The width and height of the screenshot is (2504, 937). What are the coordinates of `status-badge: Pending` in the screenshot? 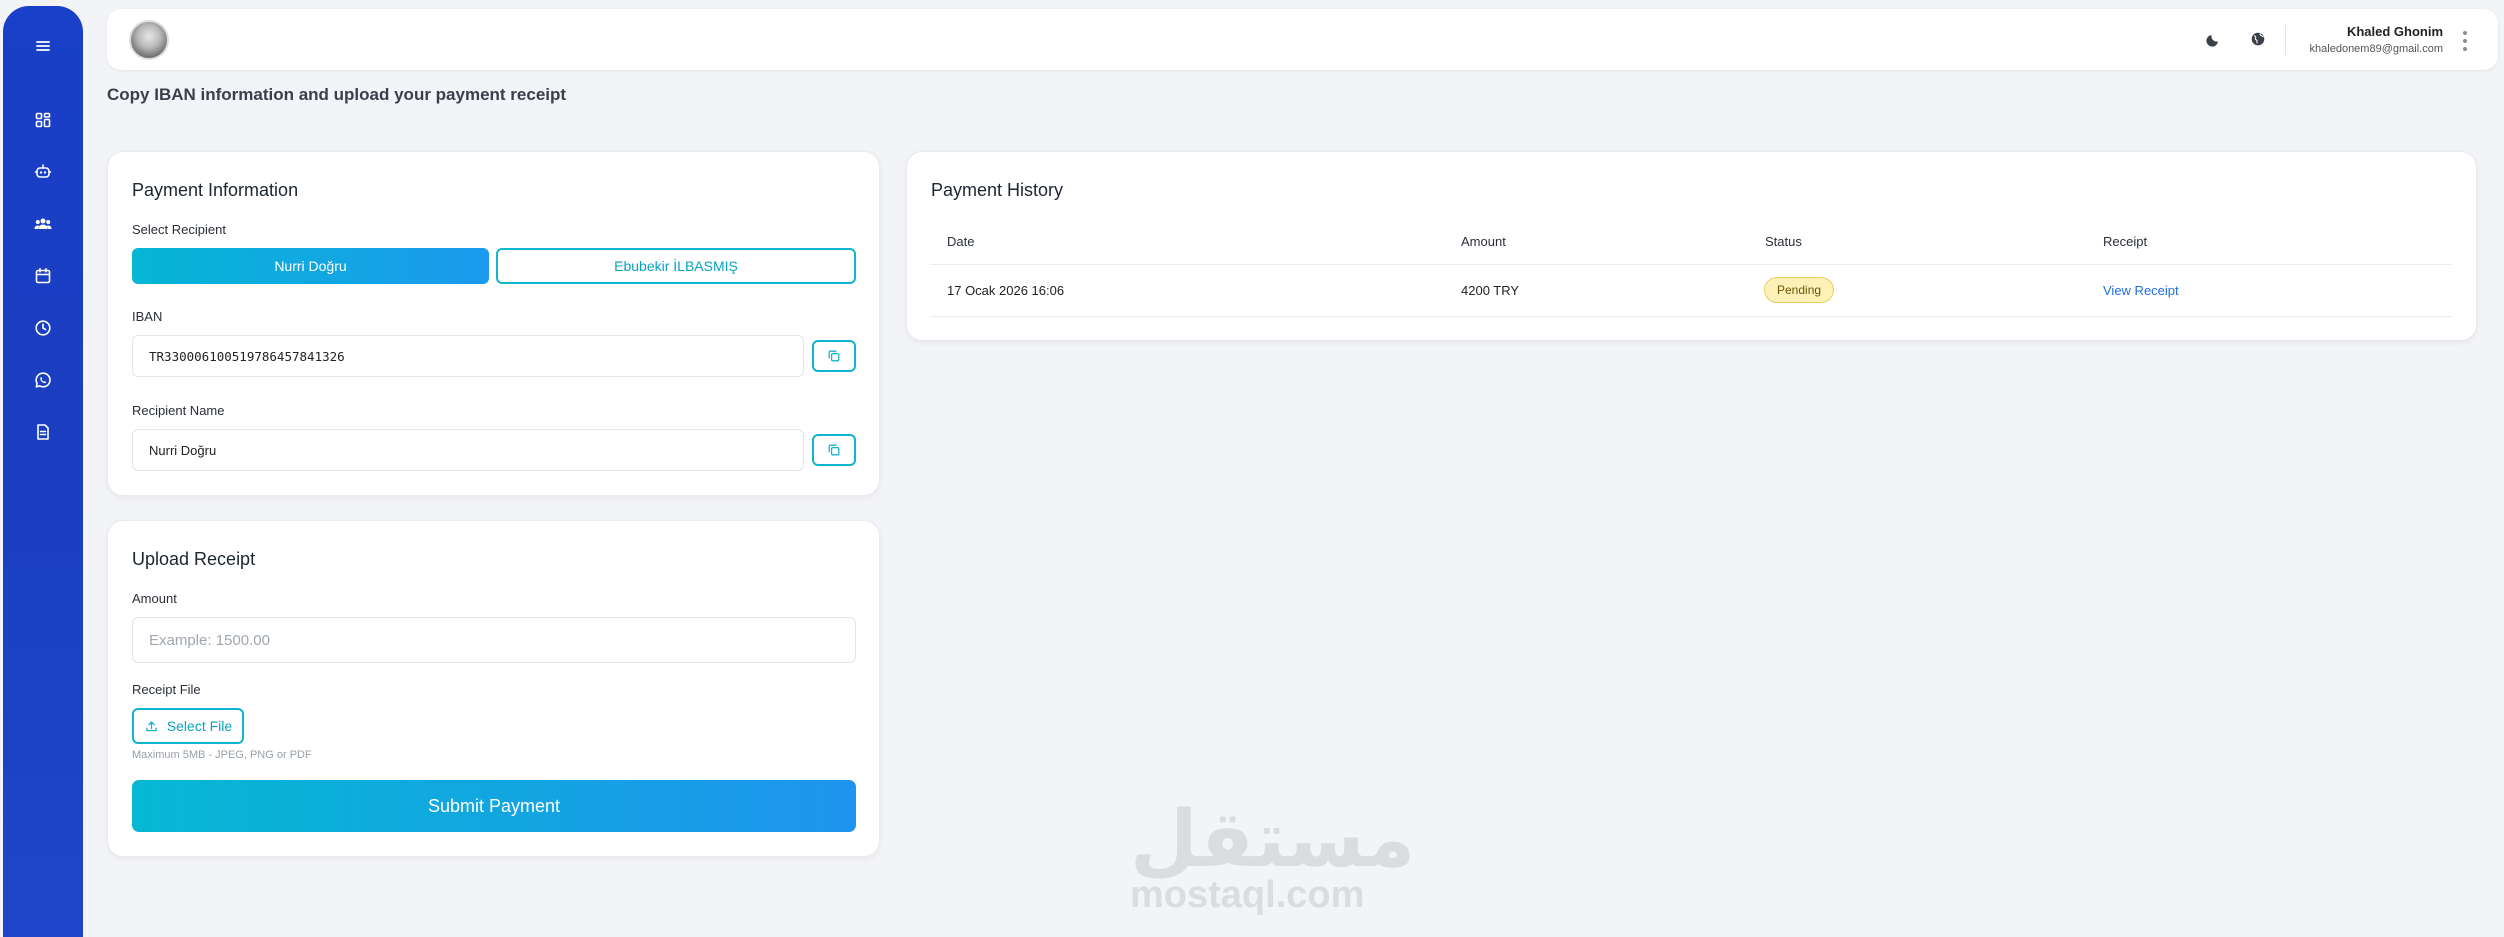 It's located at (1799, 290).